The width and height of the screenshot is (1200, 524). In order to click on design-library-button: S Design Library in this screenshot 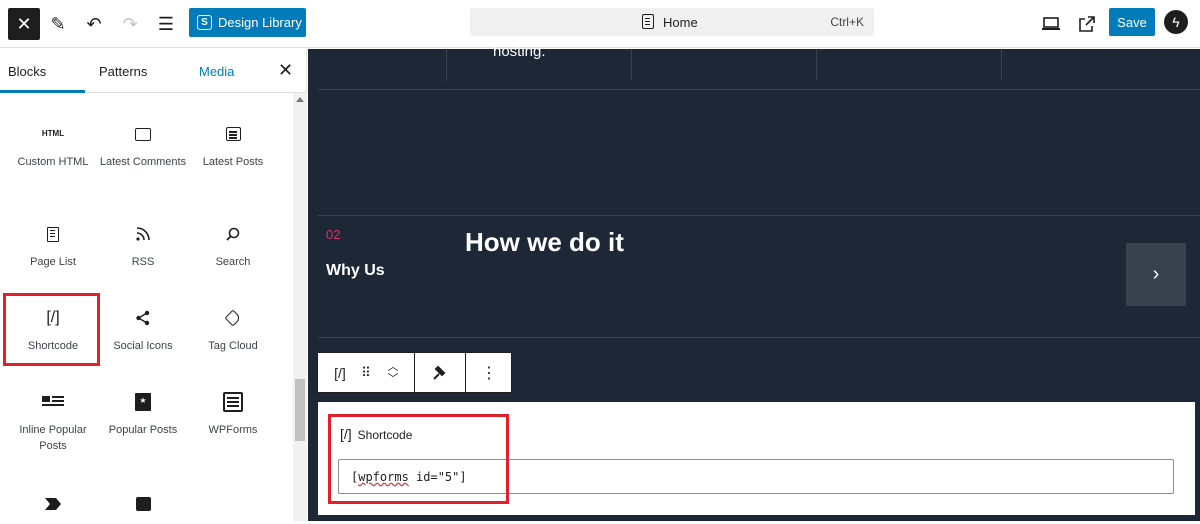, I will do `click(247, 22)`.